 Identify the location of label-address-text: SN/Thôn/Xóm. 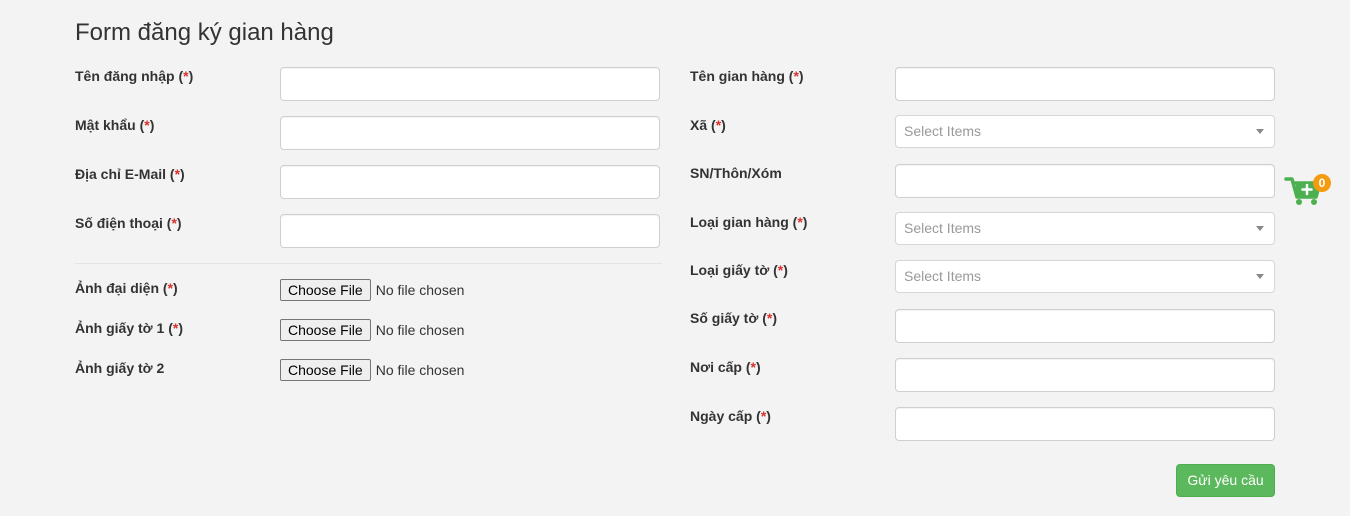
(736, 173).